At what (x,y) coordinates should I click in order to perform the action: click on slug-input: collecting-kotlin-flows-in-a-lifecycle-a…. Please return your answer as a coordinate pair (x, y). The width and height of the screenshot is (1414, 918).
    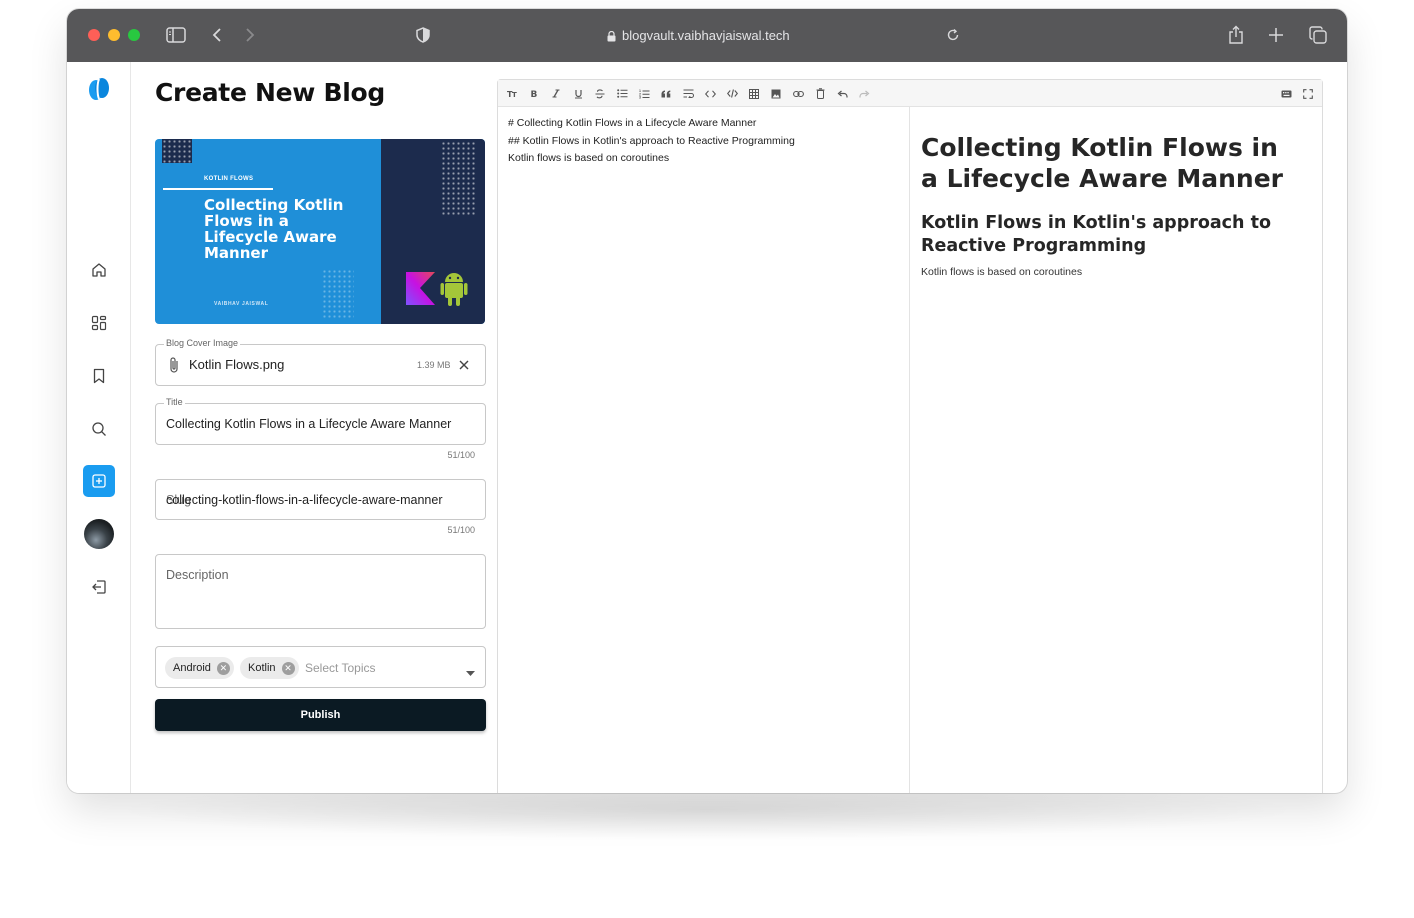
    Looking at the image, I should click on (304, 500).